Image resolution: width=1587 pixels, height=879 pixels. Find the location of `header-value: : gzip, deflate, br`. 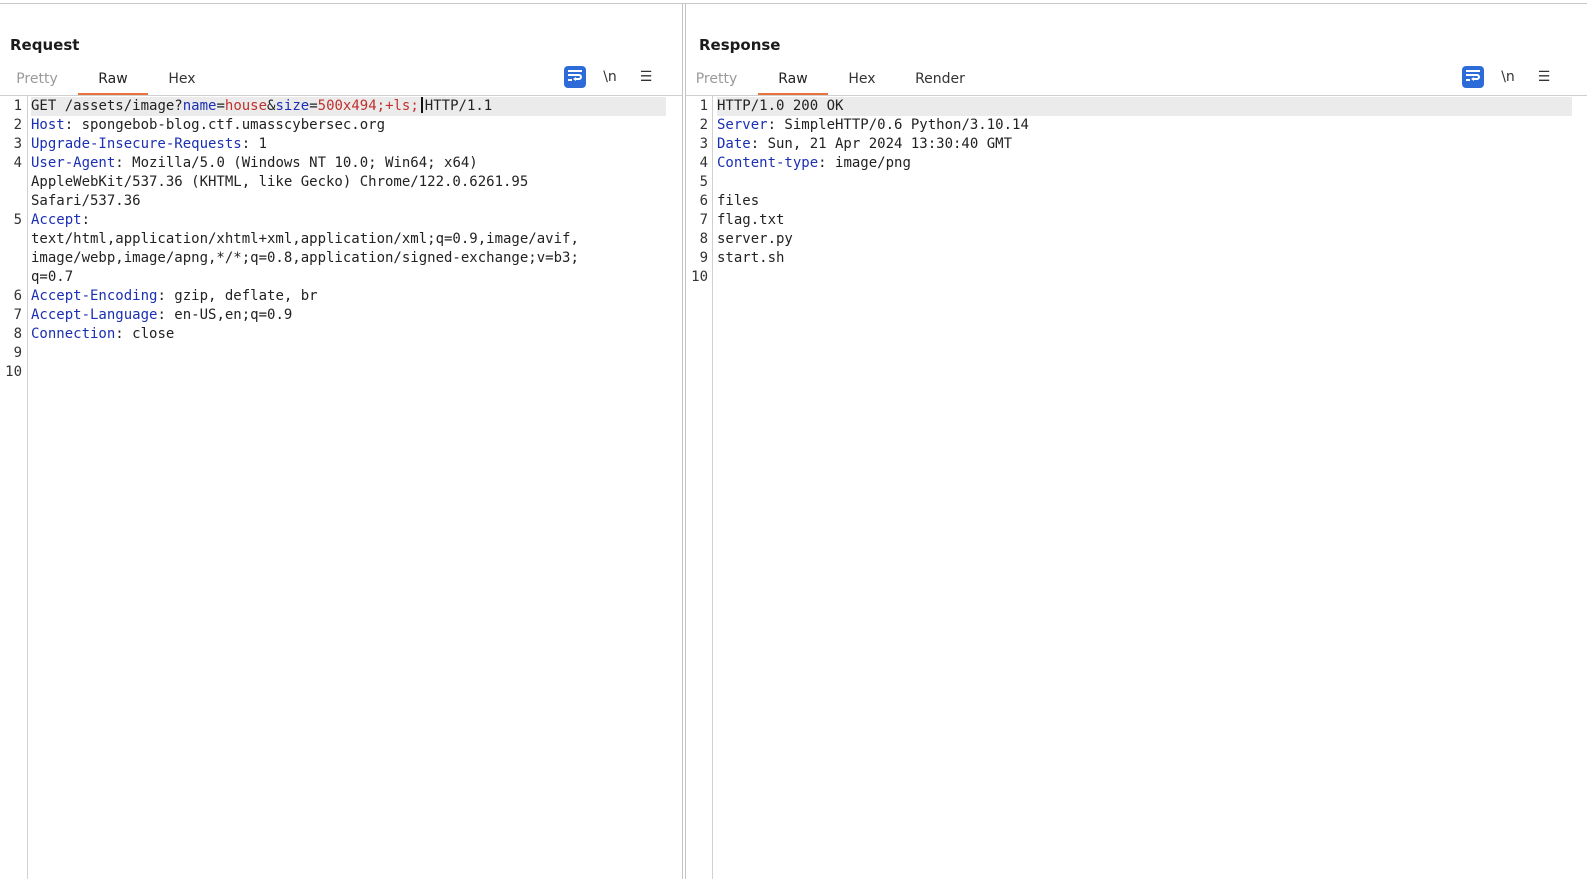

header-value: : gzip, deflate, br is located at coordinates (237, 296).